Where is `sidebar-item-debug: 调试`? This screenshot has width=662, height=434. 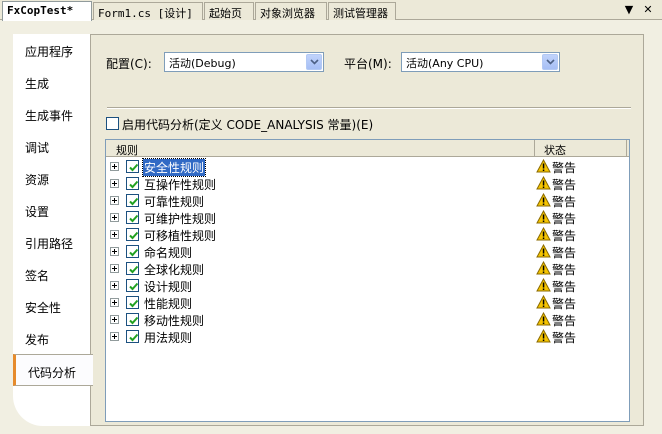 sidebar-item-debug: 调试 is located at coordinates (52, 146).